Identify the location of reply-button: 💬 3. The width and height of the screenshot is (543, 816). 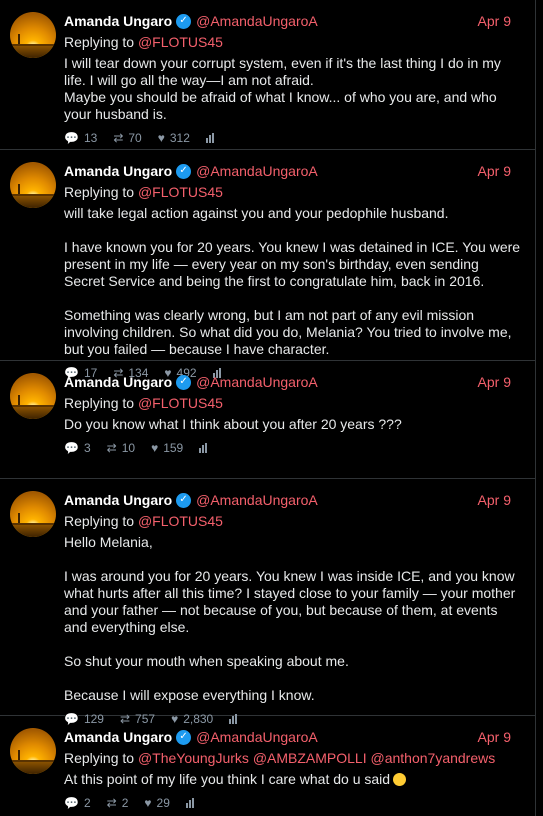
(77, 448).